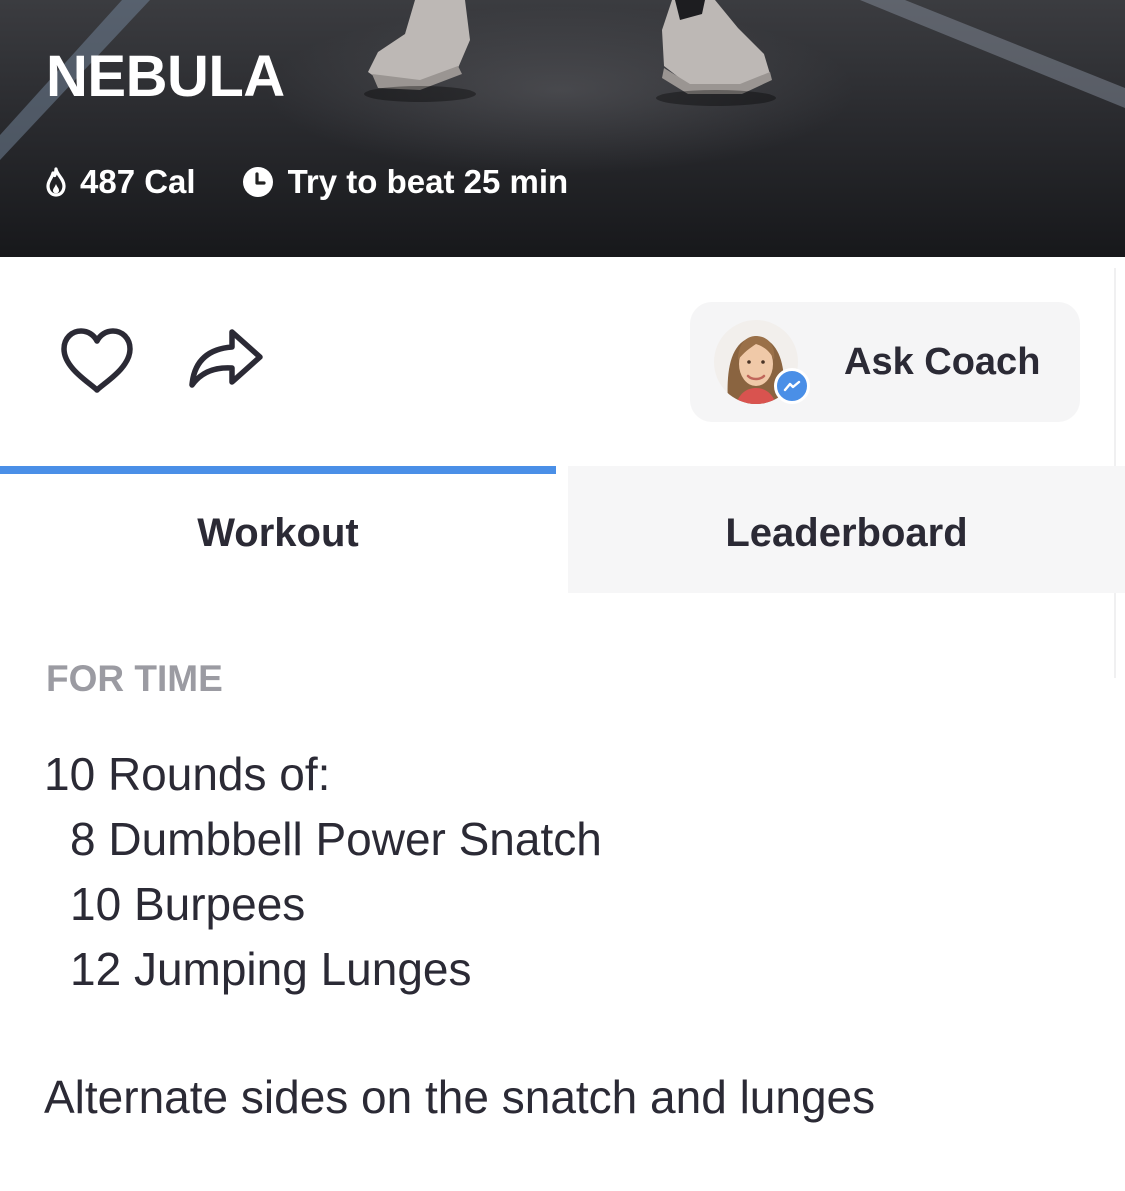 The height and width of the screenshot is (1191, 1125). What do you see at coordinates (846, 533) in the screenshot?
I see `tab-leaderboard-label: Leaderboard` at bounding box center [846, 533].